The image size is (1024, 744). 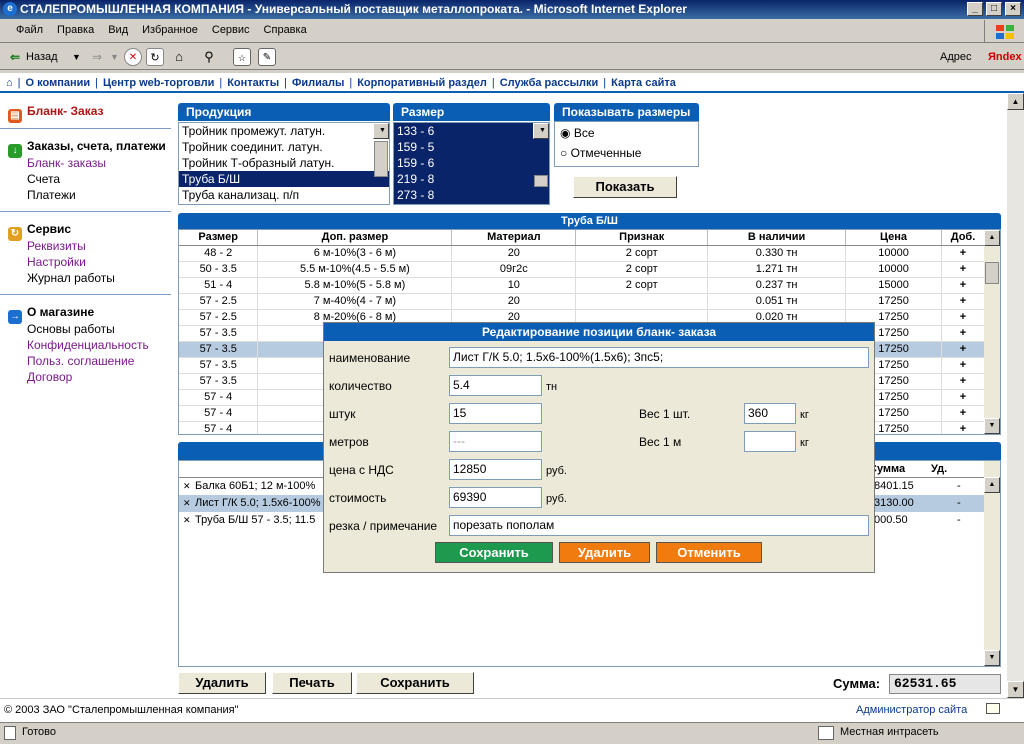 I want to click on save-order-button: Сохранить, so click(x=415, y=683).